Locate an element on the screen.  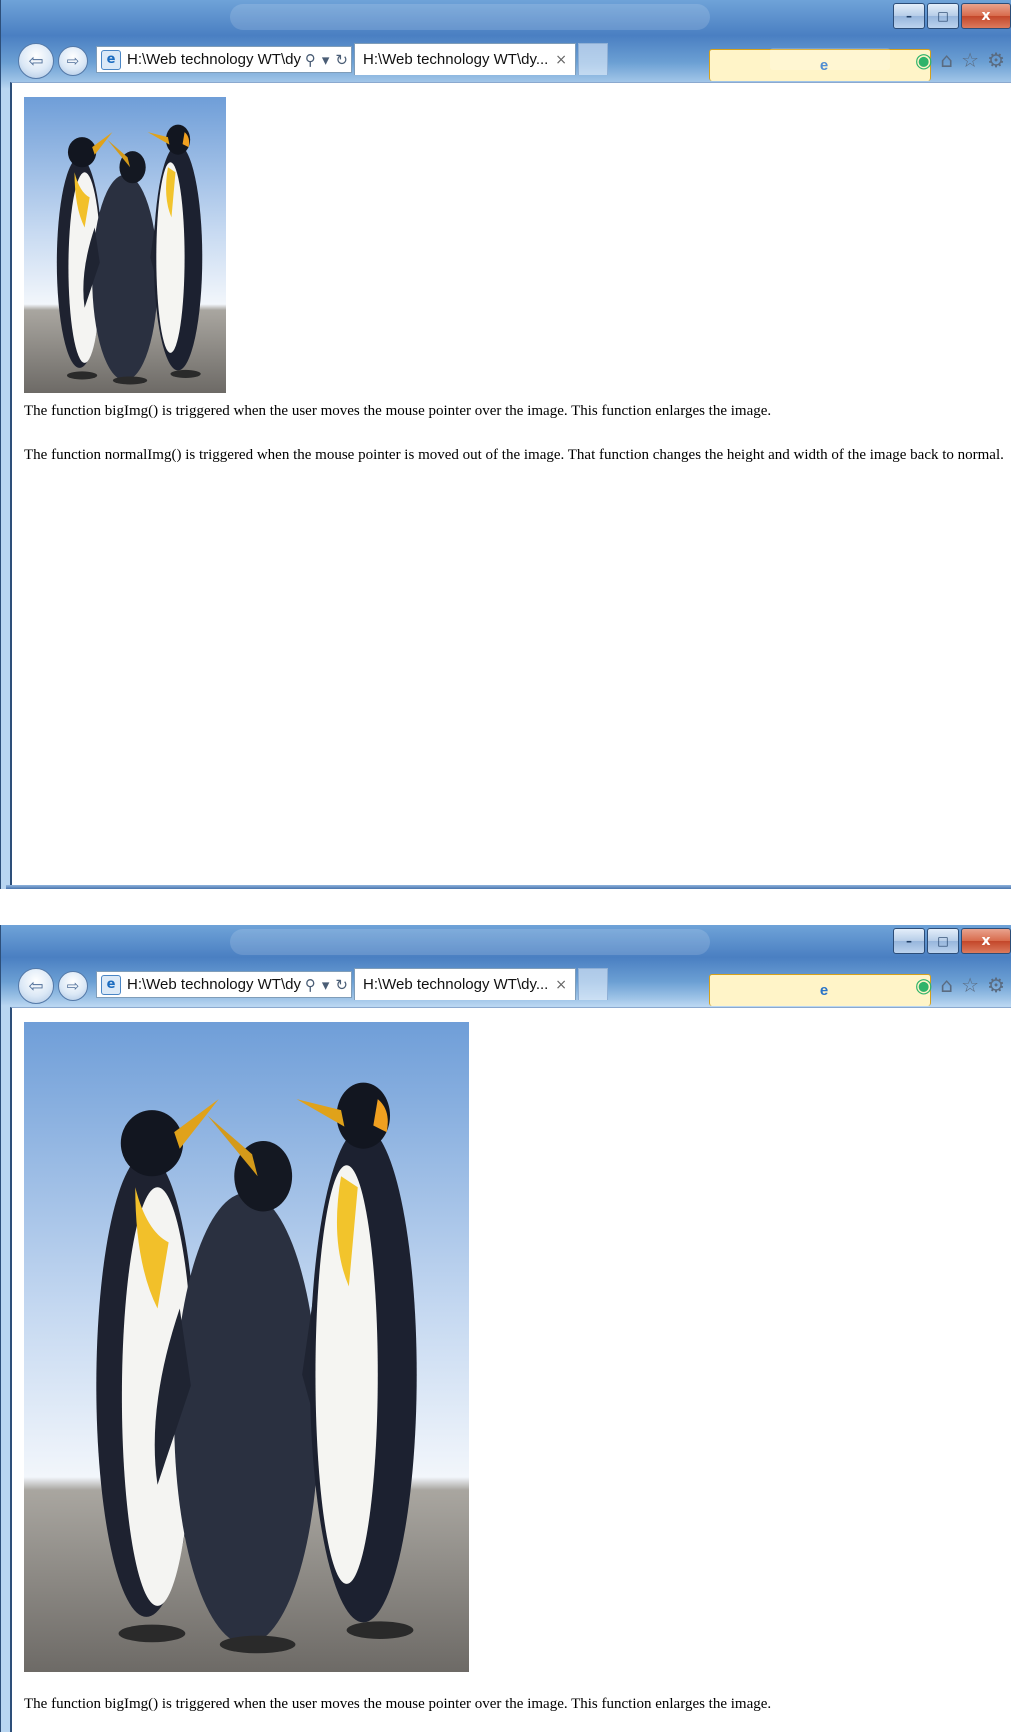
search-box is located at coordinates (830, 59).